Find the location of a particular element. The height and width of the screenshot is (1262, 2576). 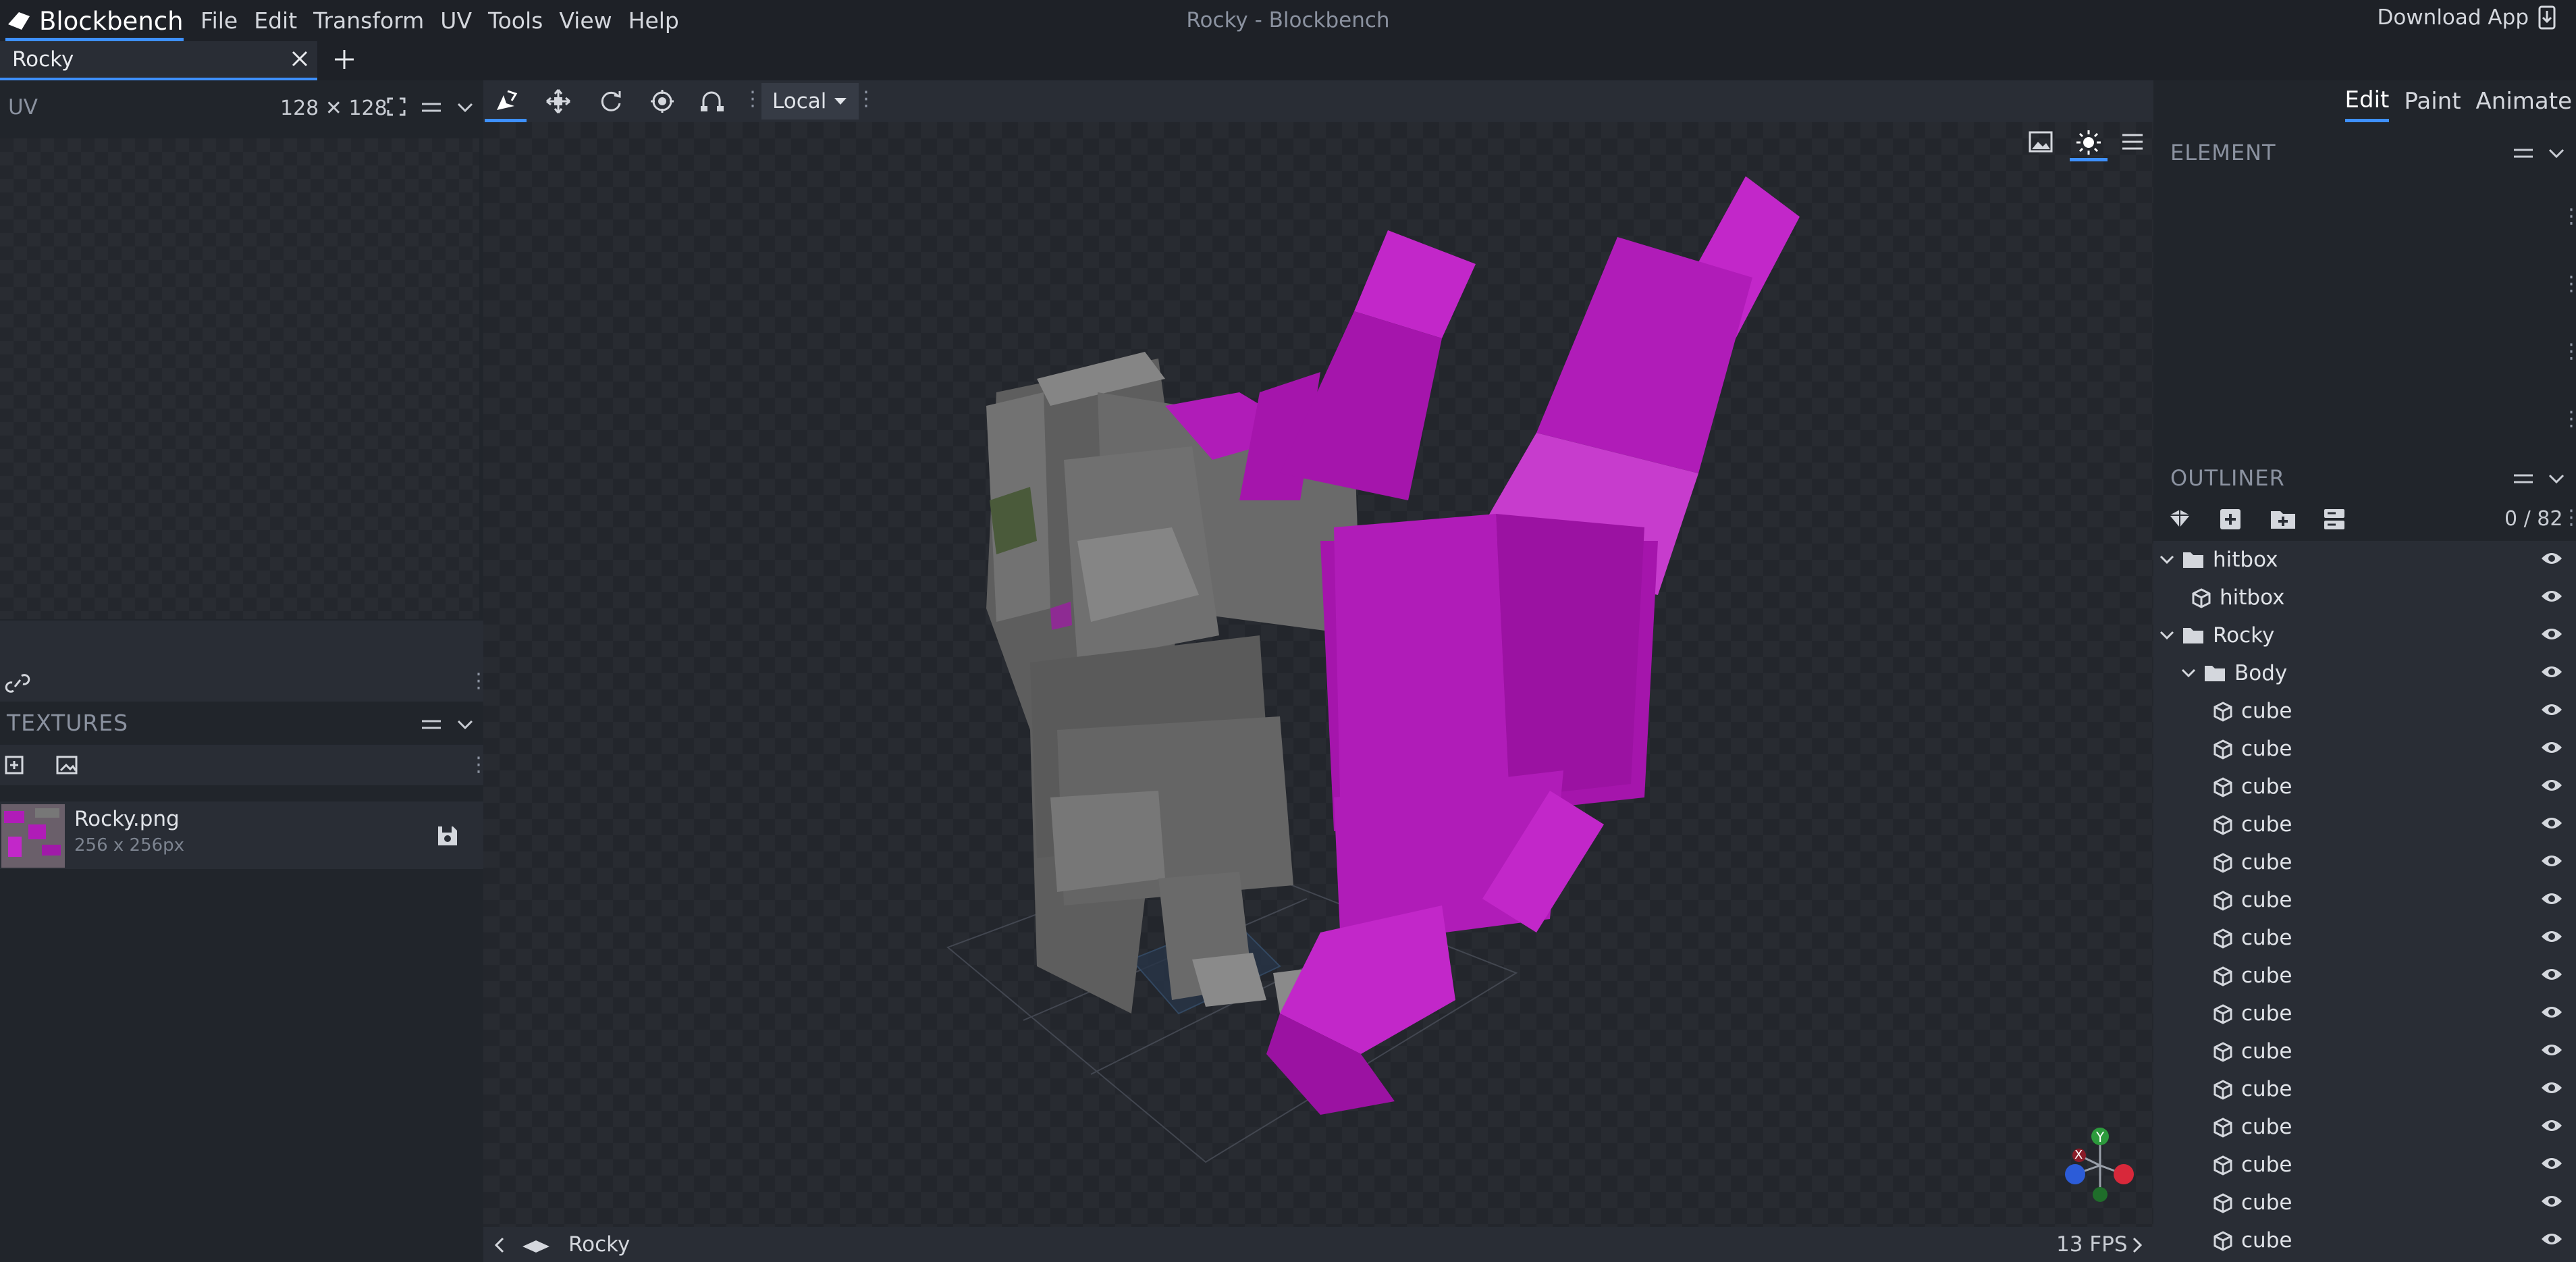

link-icon is located at coordinates (17, 684).